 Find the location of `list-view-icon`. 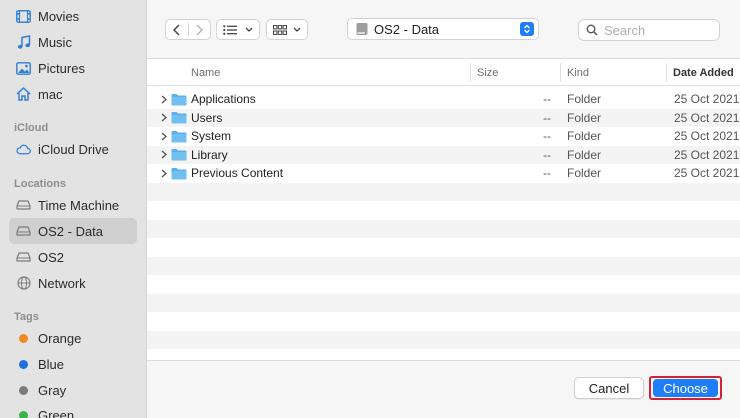

list-view-icon is located at coordinates (230, 29).